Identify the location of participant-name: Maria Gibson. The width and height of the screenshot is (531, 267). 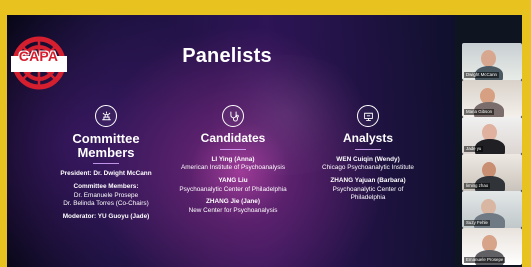
(479, 112).